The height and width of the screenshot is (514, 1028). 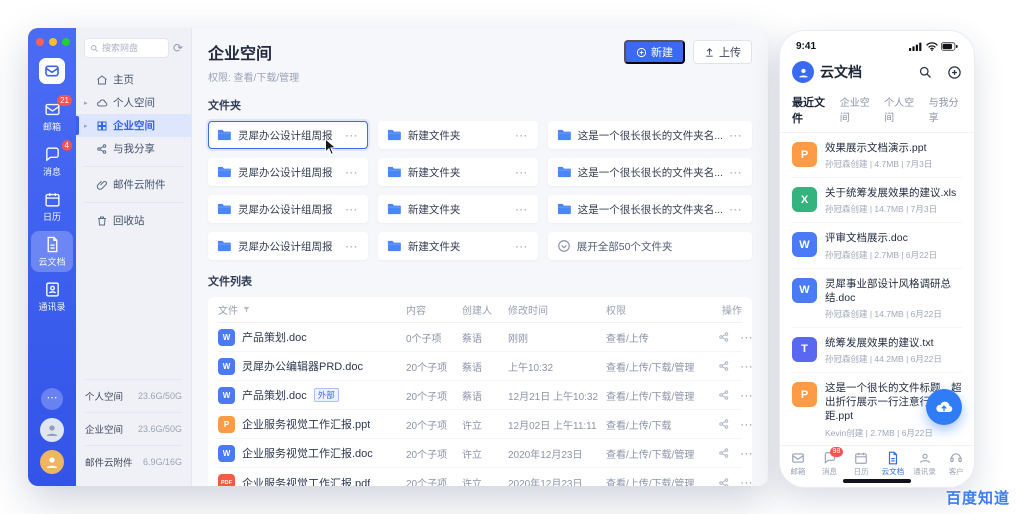 What do you see at coordinates (485, 309) in the screenshot?
I see `column-header-creator: 创建人` at bounding box center [485, 309].